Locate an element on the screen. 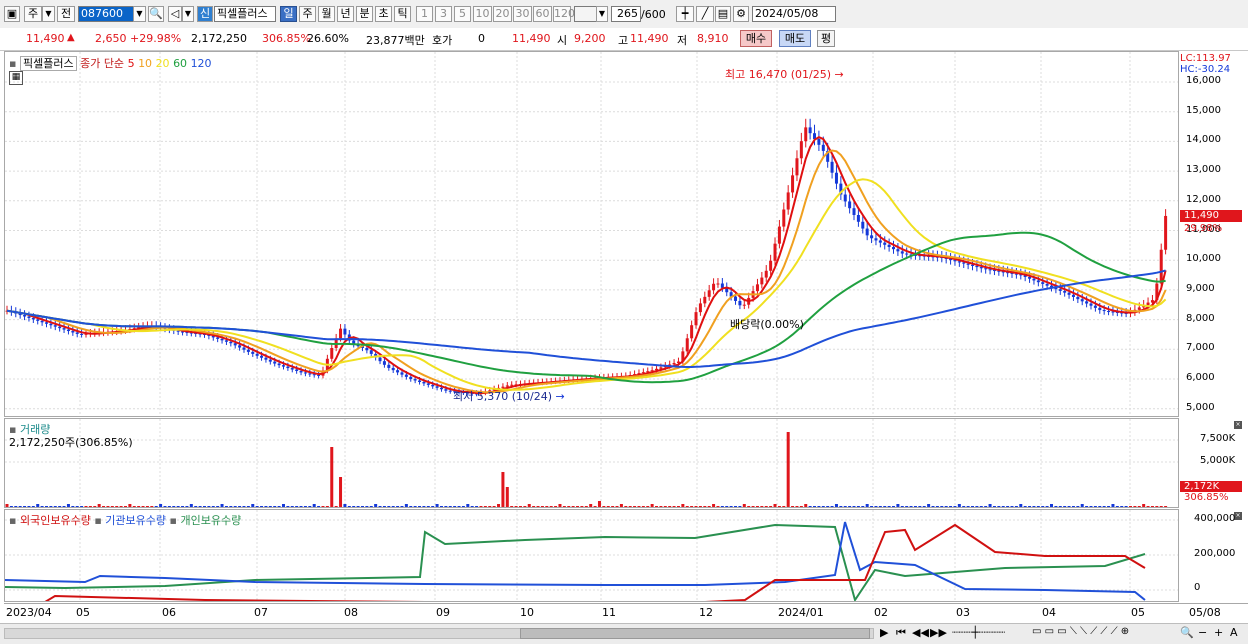  sell-button: 매도 is located at coordinates (795, 38).